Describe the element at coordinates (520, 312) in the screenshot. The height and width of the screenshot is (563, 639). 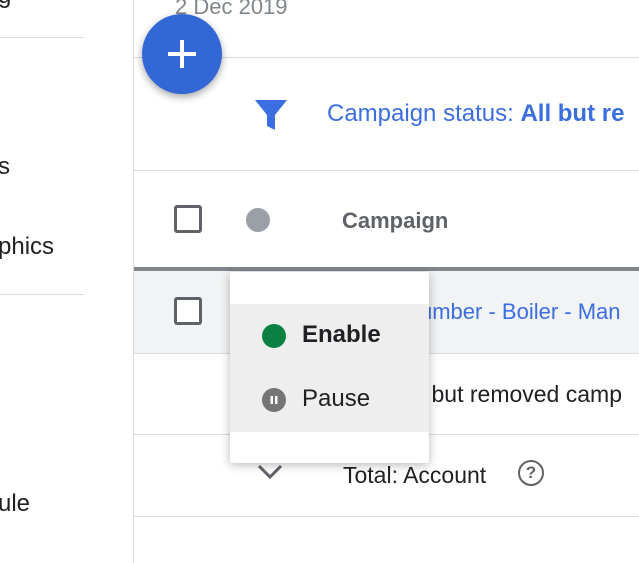
I see `campaign-name-link: umber - Boiler - Man` at that location.